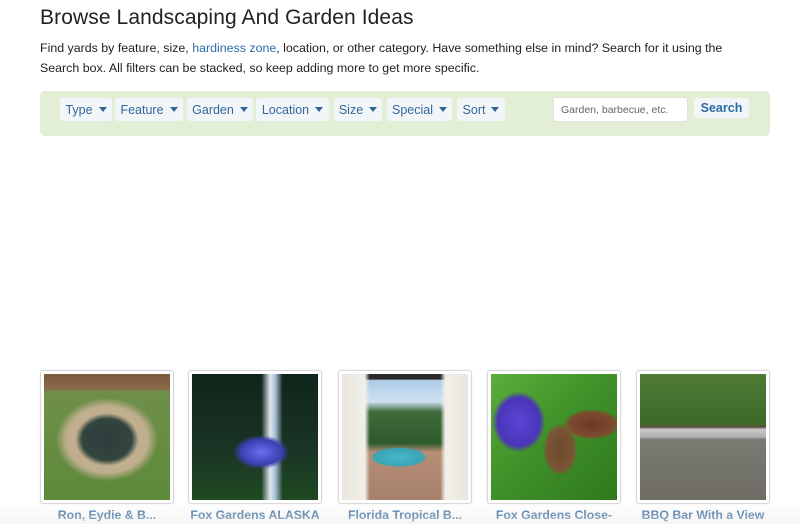 The height and width of the screenshot is (524, 800). I want to click on pool-patio-curtains-photo, so click(405, 437).